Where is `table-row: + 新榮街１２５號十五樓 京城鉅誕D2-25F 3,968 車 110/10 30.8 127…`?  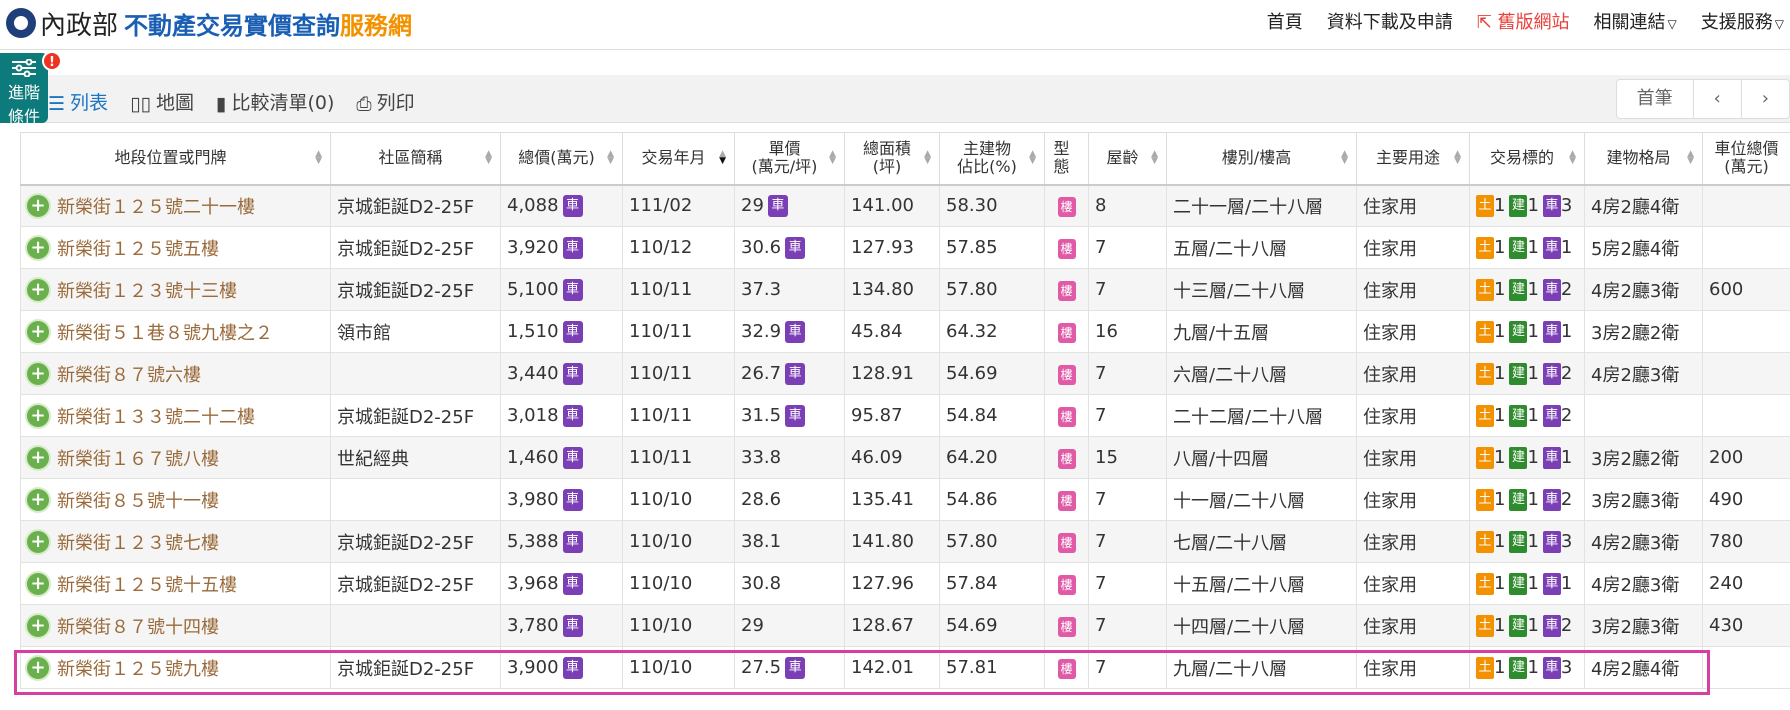
table-row: + 新榮街１２５號十五樓 京城鉅誕D2-25F 3,968 車 110/10 30.8 127… is located at coordinates (905, 583).